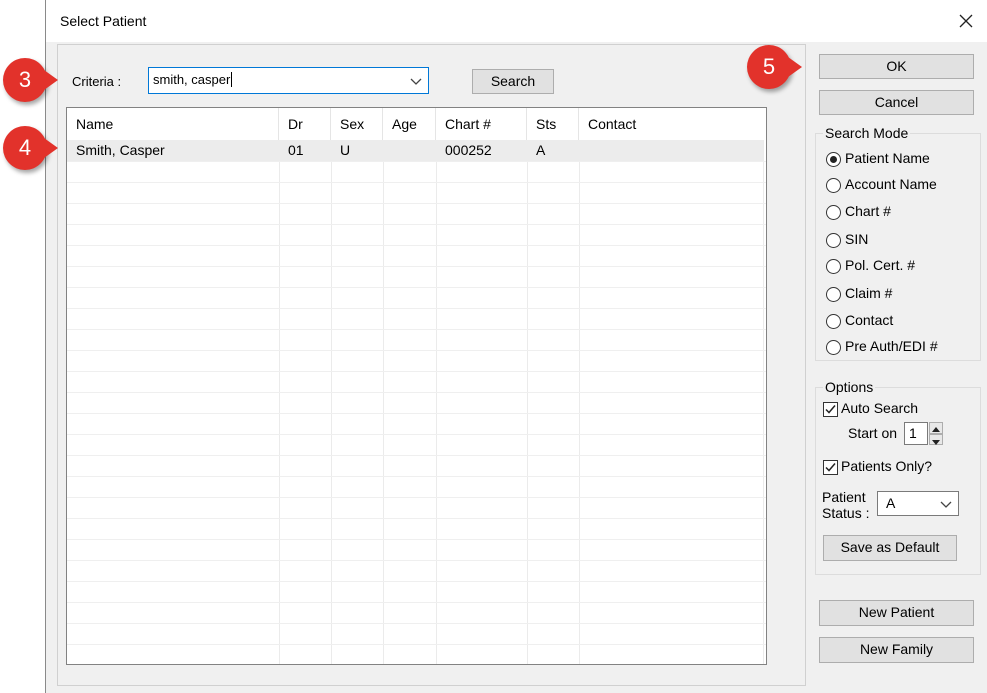  Describe the element at coordinates (357, 124) in the screenshot. I see `column-header-sex: Sex` at that location.